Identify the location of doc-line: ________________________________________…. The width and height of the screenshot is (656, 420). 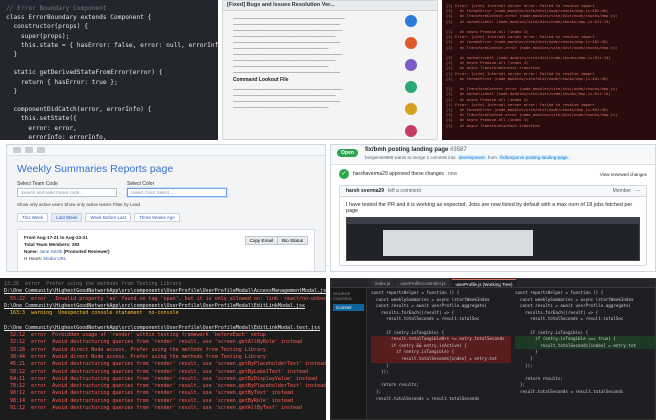
(281, 105).